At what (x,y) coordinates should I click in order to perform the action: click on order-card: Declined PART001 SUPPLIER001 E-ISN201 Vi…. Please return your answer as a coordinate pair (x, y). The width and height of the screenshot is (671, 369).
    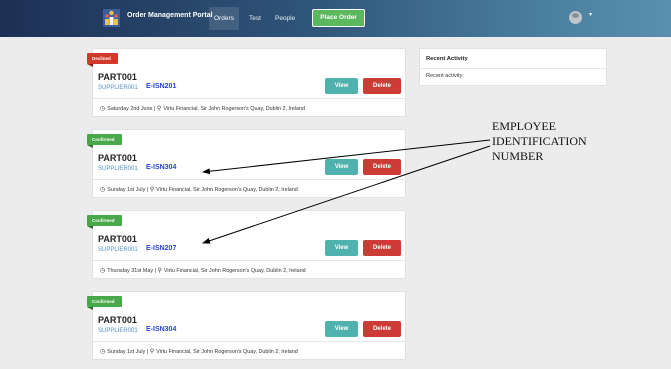
    Looking at the image, I should click on (246, 82).